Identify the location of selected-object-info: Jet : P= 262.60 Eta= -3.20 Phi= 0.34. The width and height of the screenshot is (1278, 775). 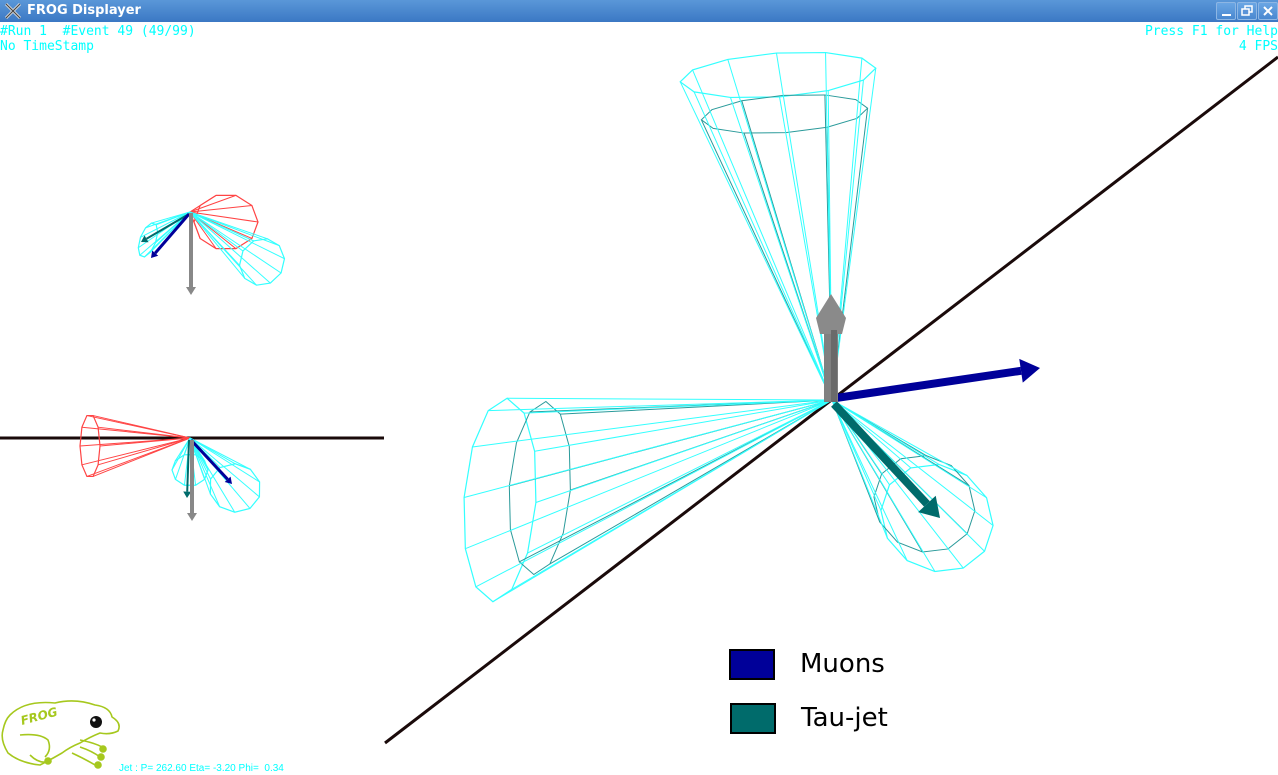
(201, 768).